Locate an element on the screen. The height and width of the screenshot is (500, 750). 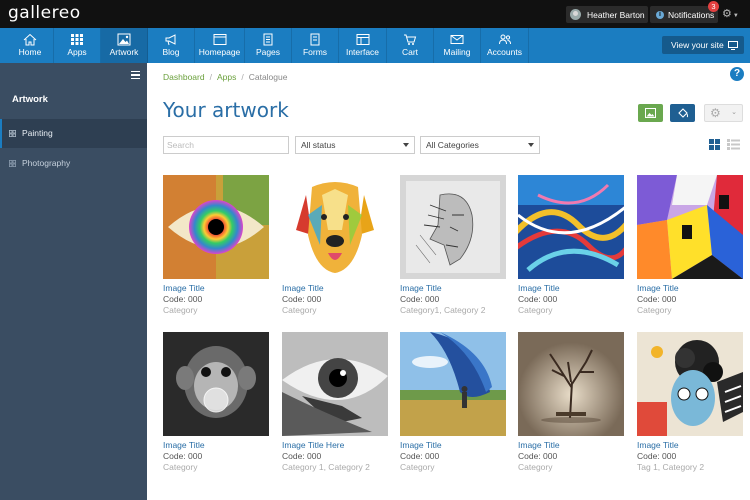
chevron-down-icon: ⌄ is located at coordinates (734, 112).